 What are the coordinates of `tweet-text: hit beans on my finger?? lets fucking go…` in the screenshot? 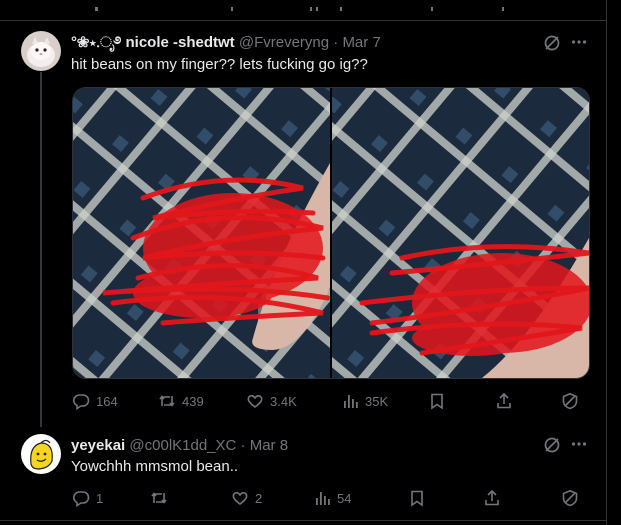 It's located at (219, 64).